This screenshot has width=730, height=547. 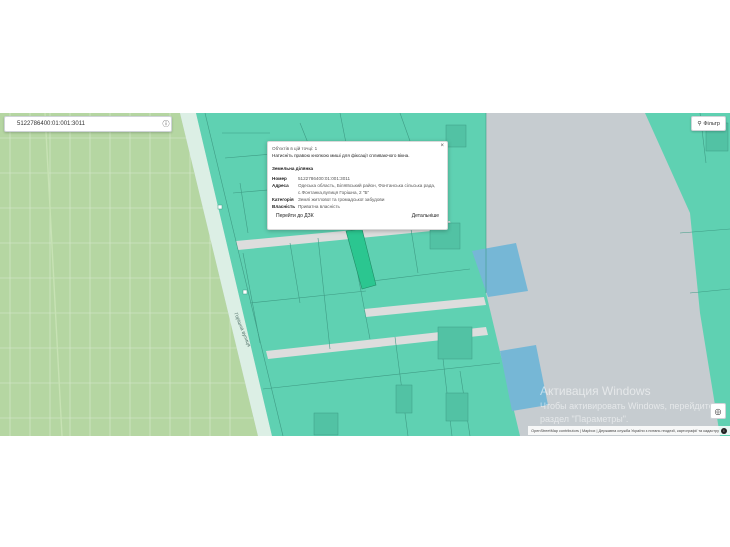 I want to click on windows-watermark-line2: Чтобы активировать Windows, перейдите в, so click(x=630, y=406).